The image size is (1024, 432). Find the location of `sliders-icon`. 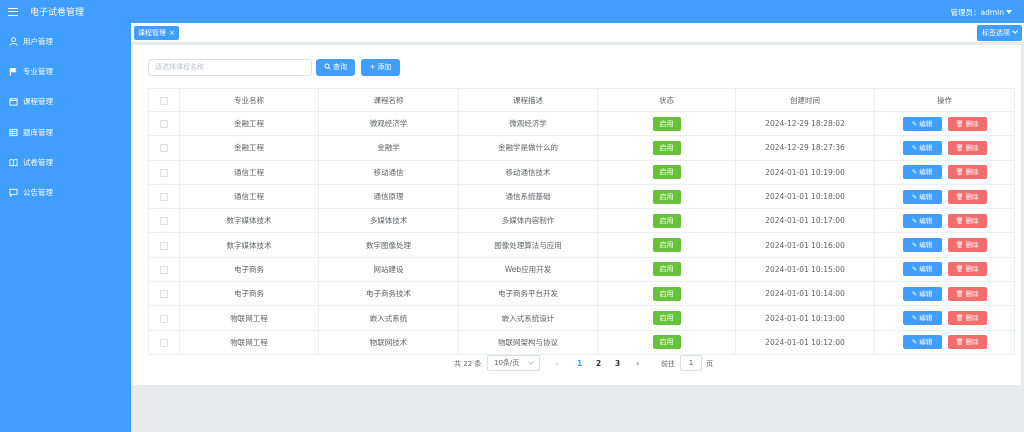

sliders-icon is located at coordinates (13, 12).